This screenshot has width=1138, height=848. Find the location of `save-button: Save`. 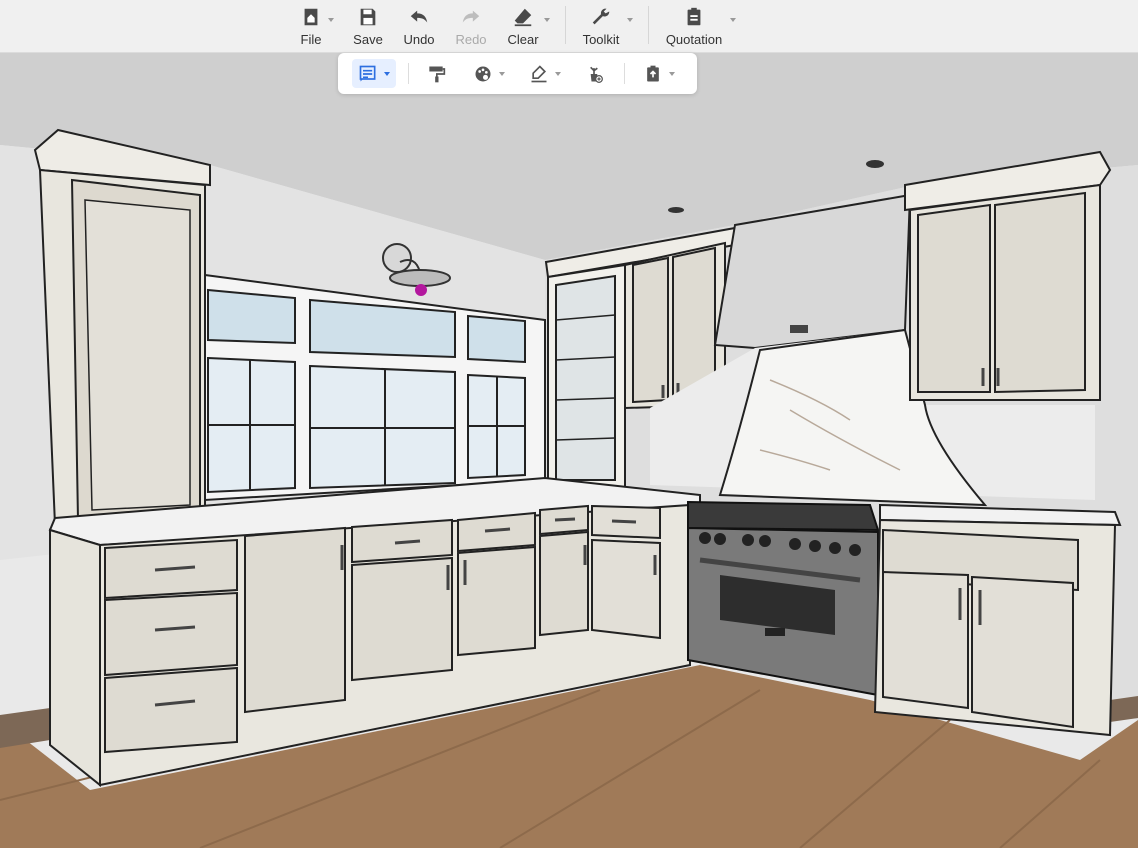

save-button: Save is located at coordinates (368, 26).